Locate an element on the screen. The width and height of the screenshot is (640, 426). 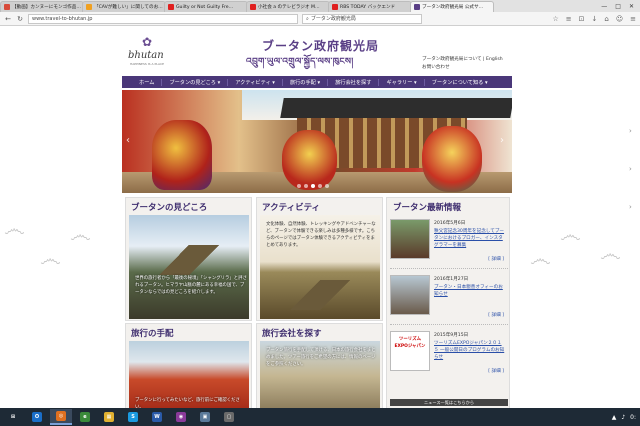
news-item: 2016年1月27日 ブータン・日本親善オフィーのお知らせ [ 詳細 ] is located at coordinates (449, 297).